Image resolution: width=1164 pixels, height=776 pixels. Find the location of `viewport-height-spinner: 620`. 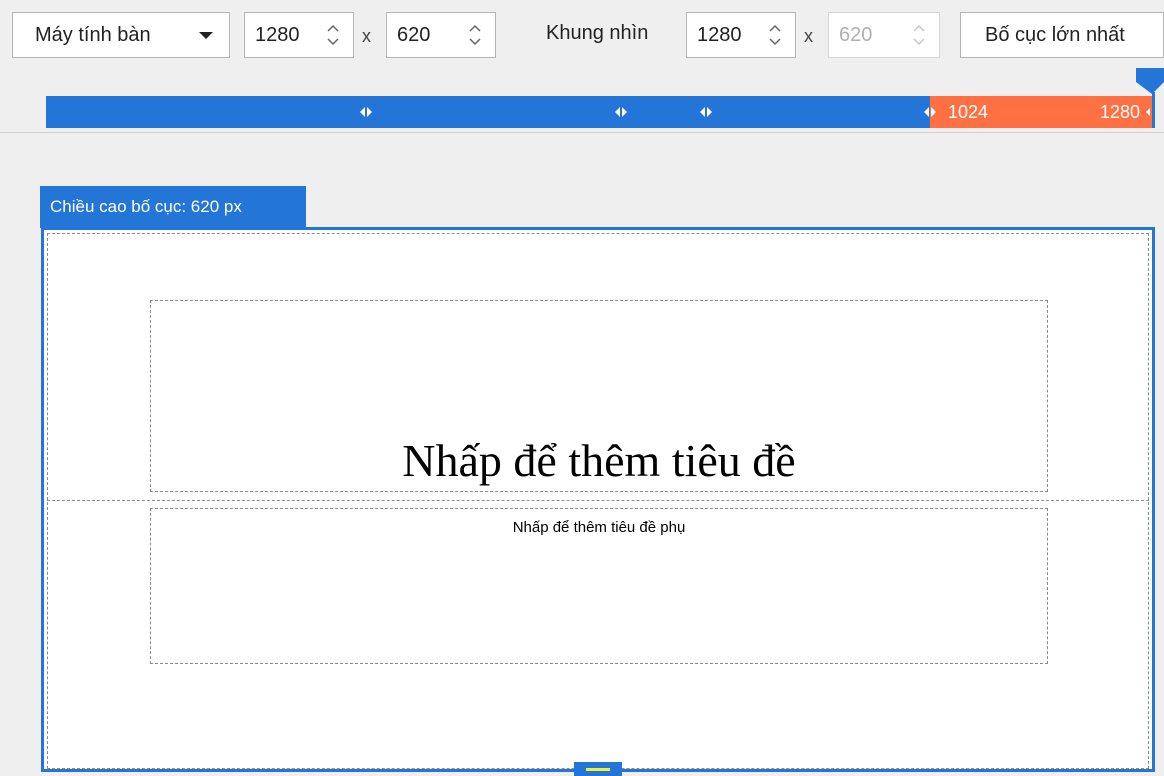

viewport-height-spinner: 620 is located at coordinates (884, 35).